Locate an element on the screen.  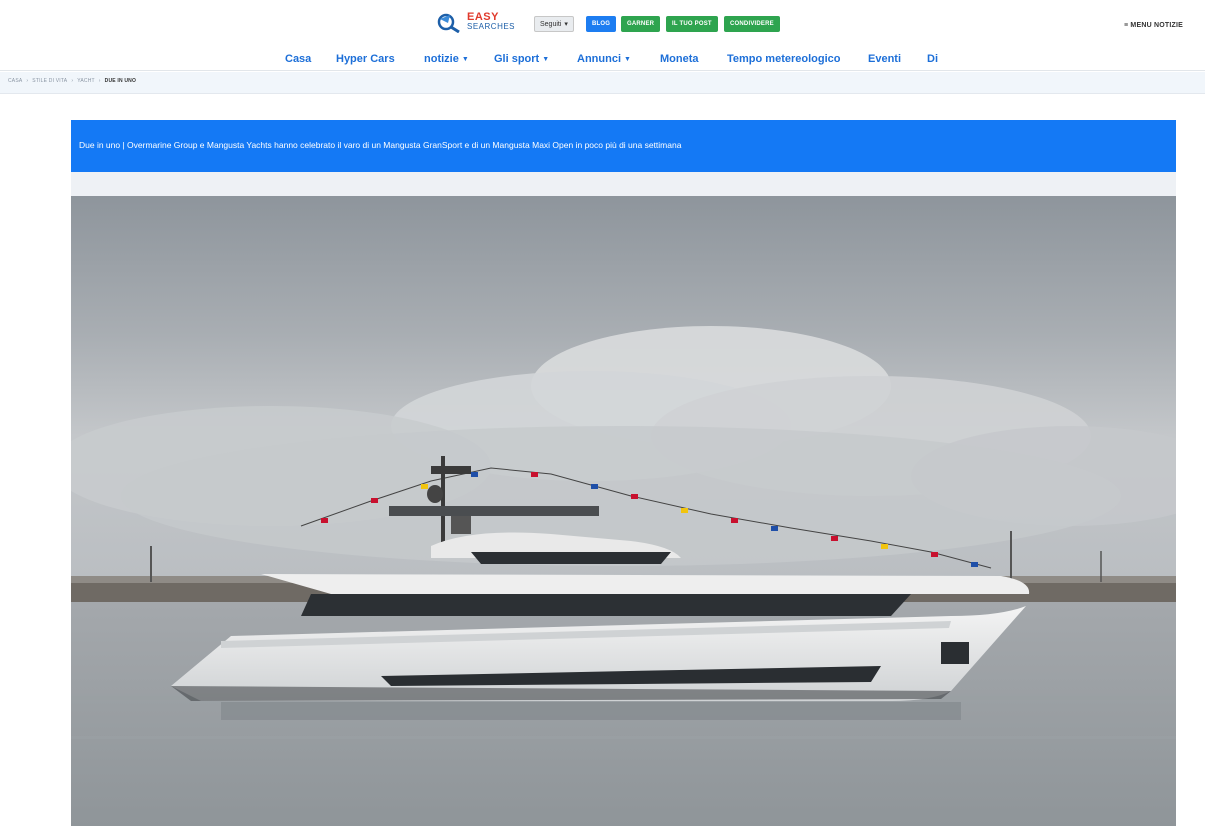
logo-line2: SEARCHES is located at coordinates (491, 26).